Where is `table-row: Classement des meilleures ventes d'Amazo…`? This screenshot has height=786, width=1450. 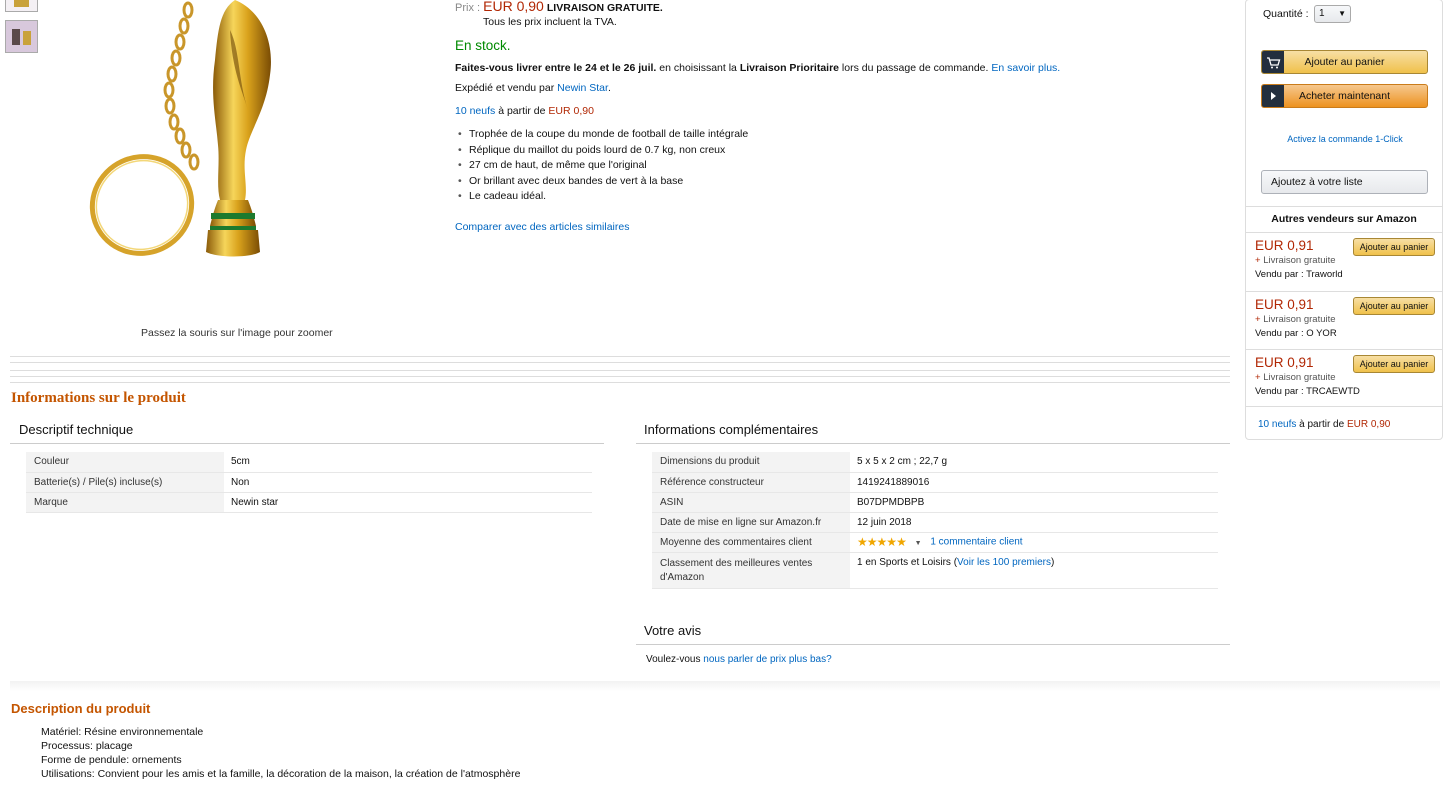 table-row: Classement des meilleures ventes d'Amazo… is located at coordinates (935, 570).